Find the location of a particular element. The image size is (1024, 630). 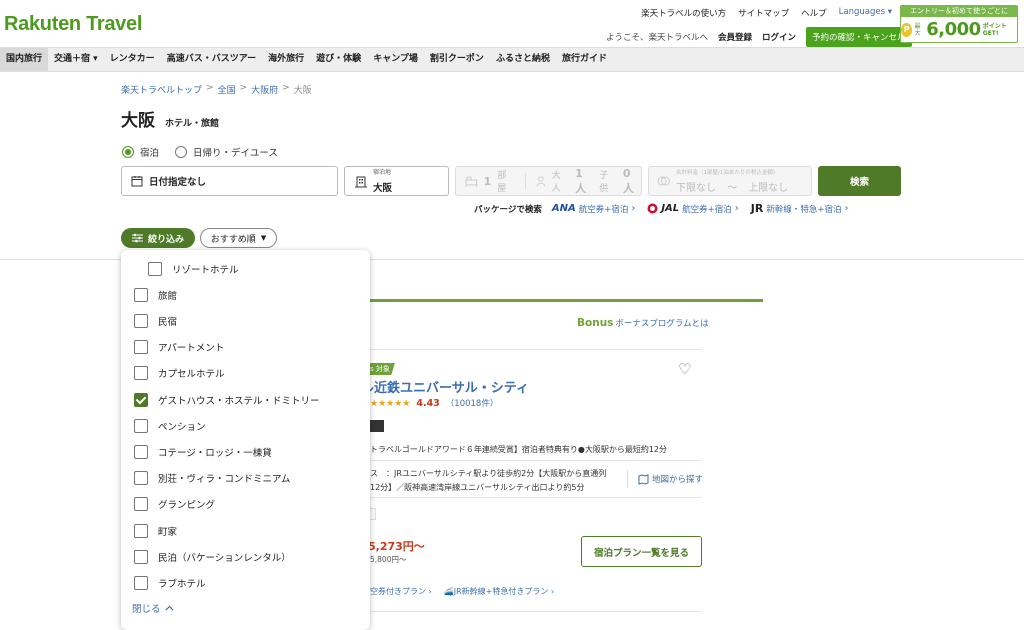

filter-sliders-icon is located at coordinates (137, 238).